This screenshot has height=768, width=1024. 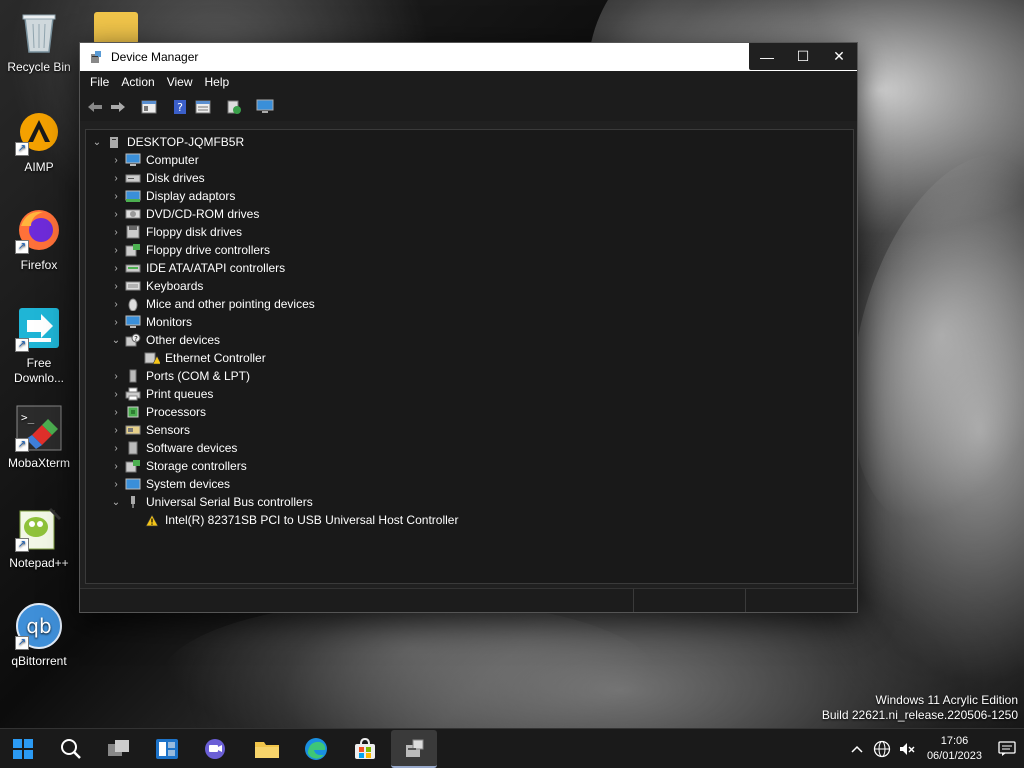 I want to click on clock-time: 17:06, so click(x=954, y=741).